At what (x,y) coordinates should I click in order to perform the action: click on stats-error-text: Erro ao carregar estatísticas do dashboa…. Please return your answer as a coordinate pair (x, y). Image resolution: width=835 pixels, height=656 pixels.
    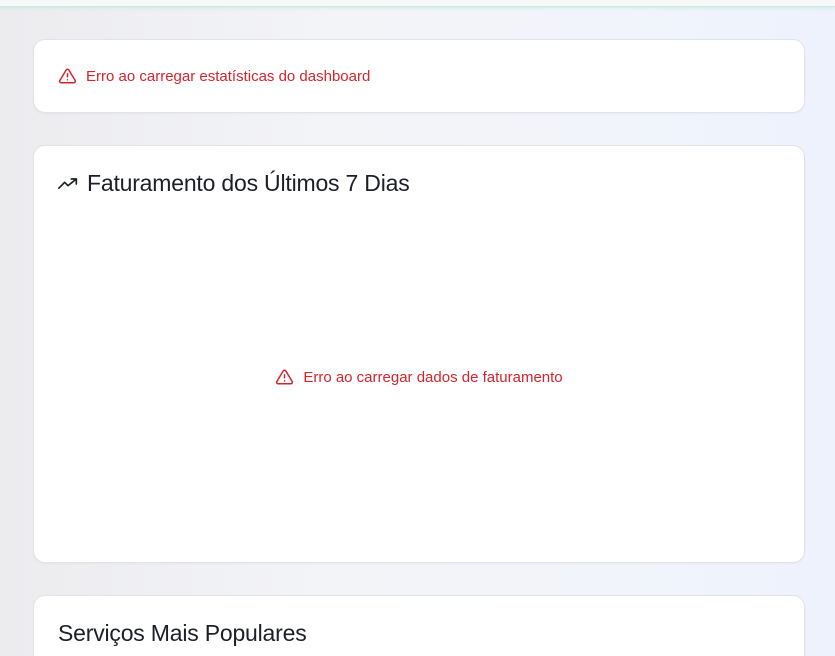
    Looking at the image, I should click on (228, 76).